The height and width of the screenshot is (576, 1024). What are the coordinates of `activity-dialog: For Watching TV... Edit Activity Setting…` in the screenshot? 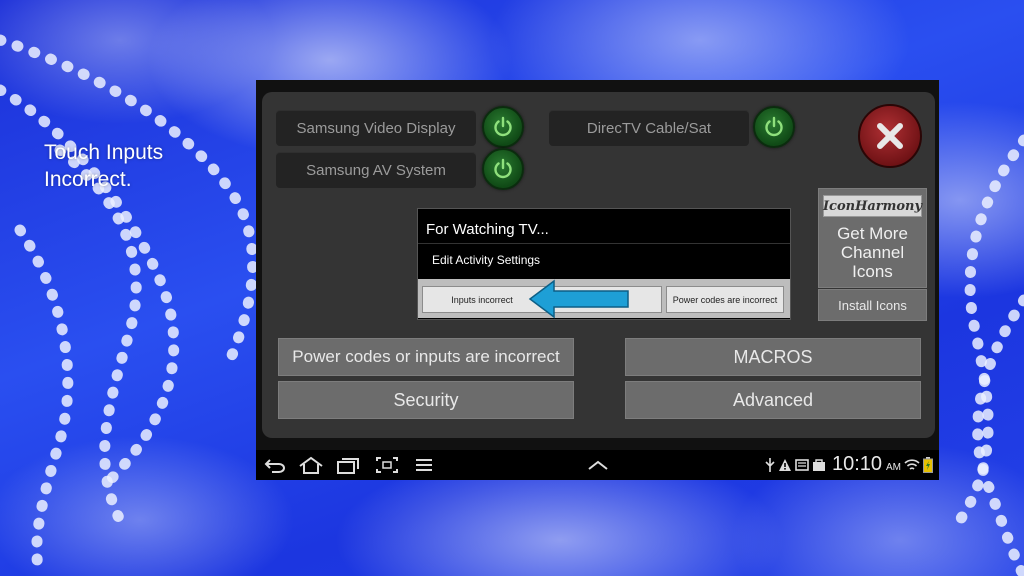 It's located at (604, 264).